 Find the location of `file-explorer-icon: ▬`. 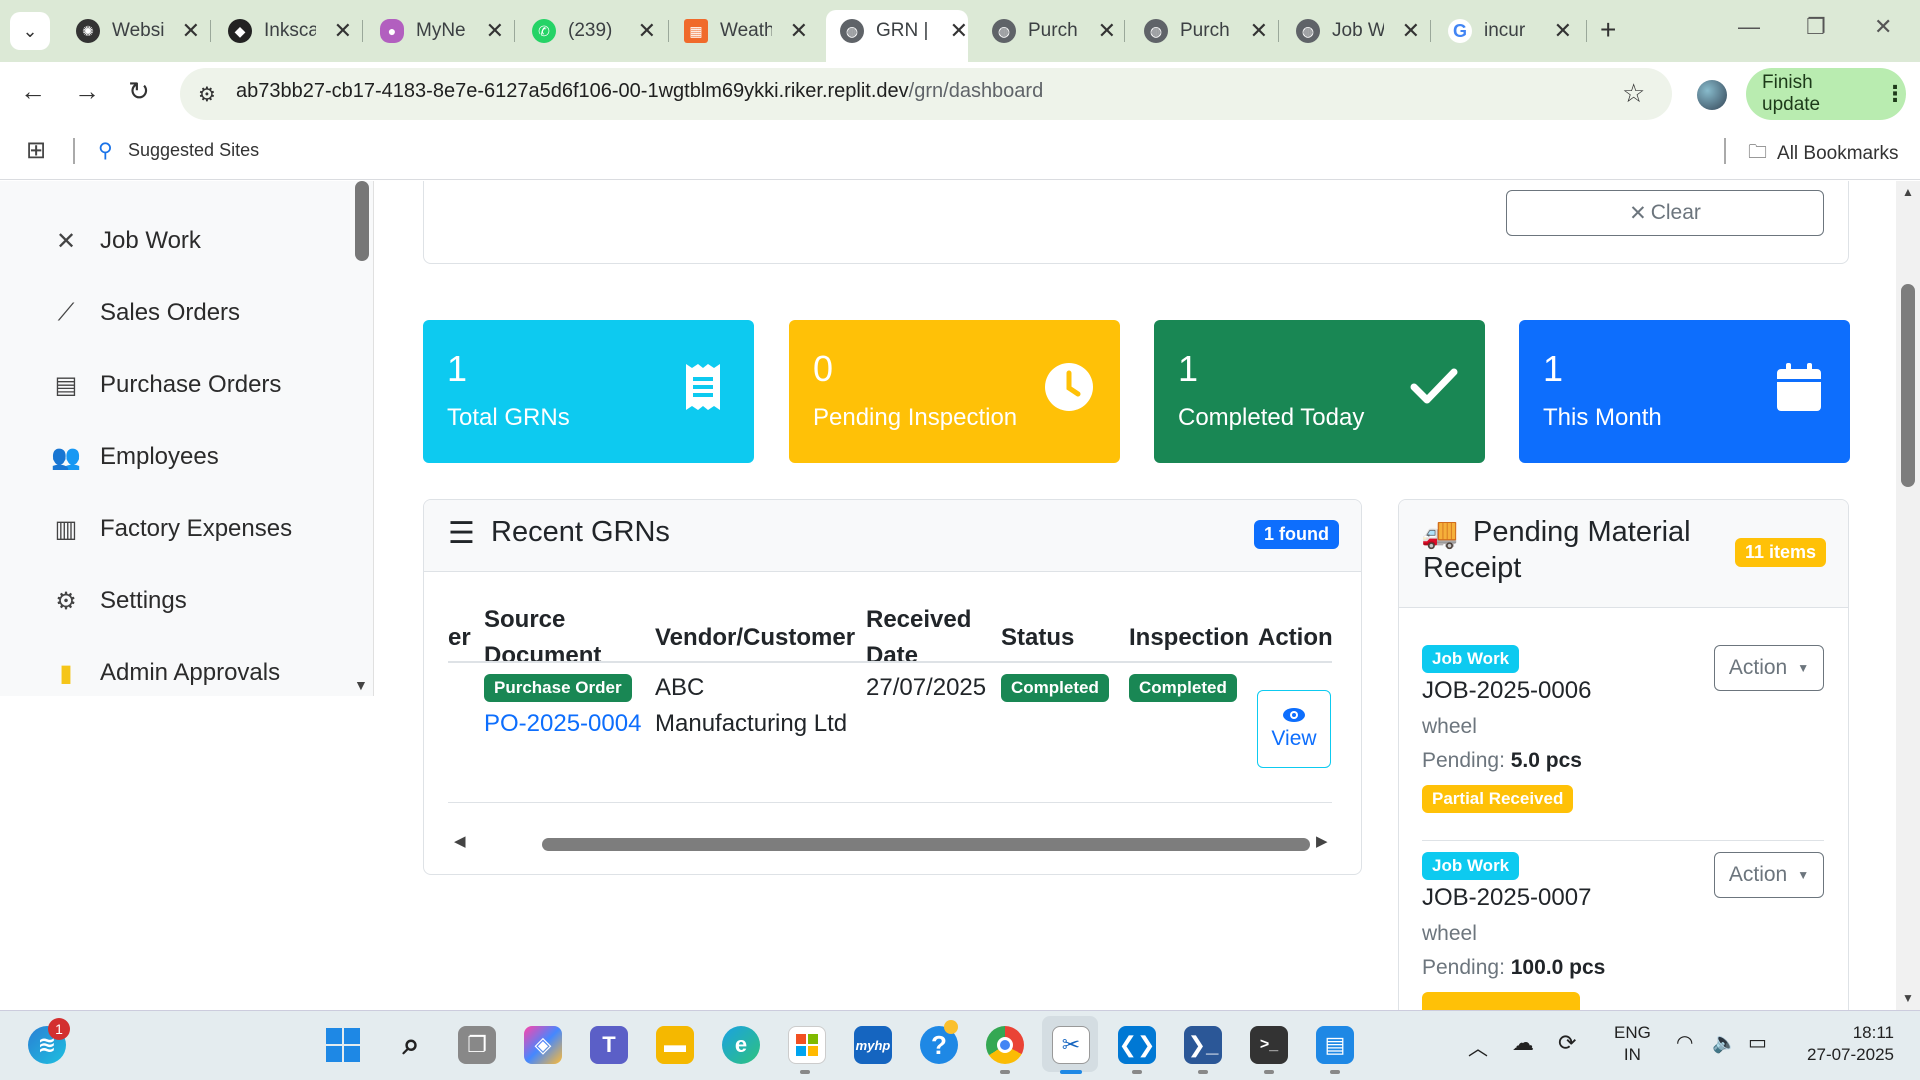

file-explorer-icon: ▬ is located at coordinates (675, 1045).